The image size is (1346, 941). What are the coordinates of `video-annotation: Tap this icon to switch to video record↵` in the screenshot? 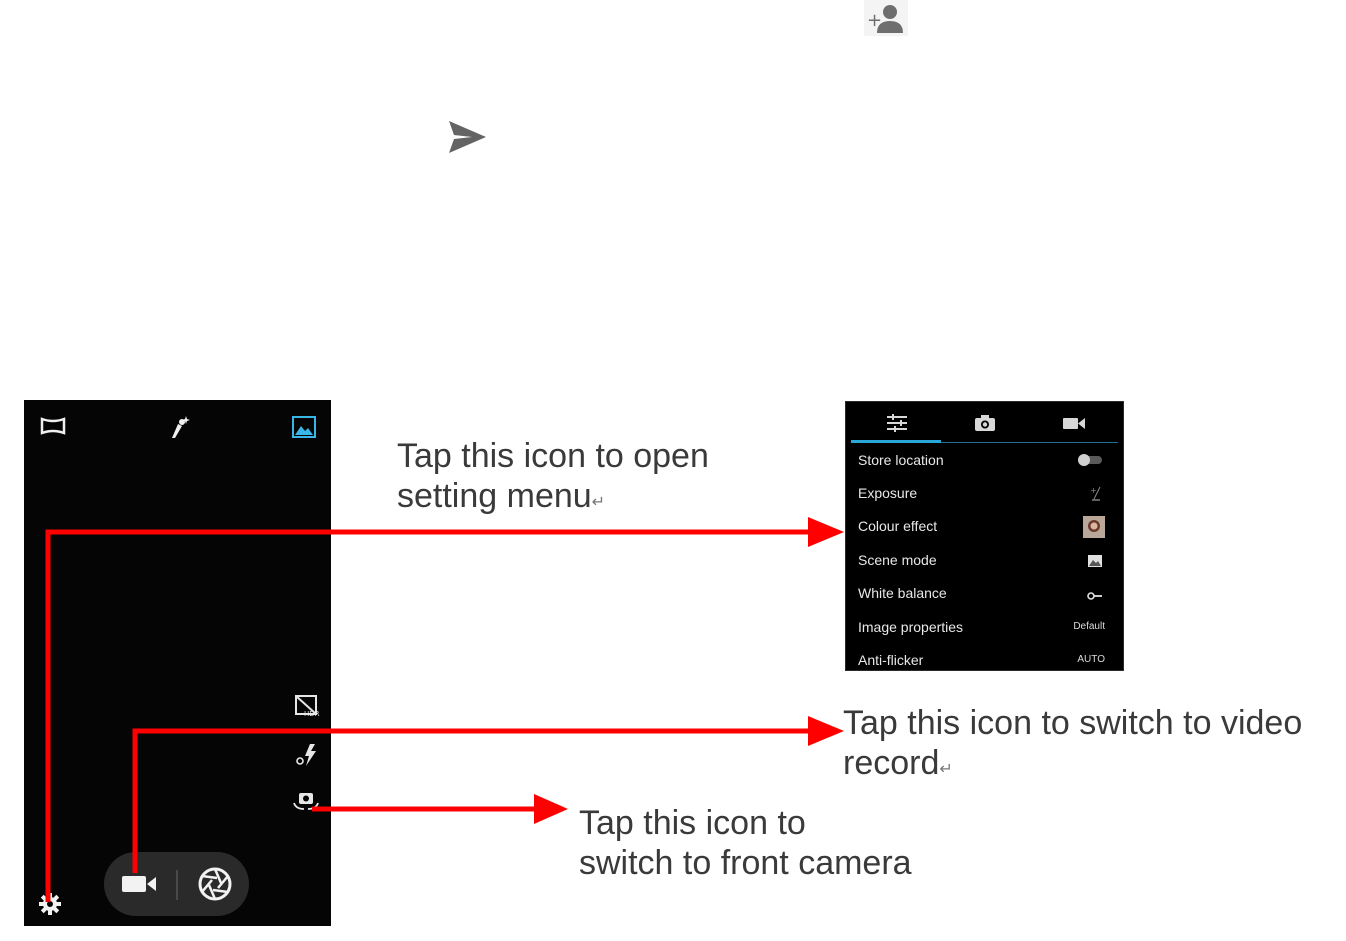 It's located at (1072, 746).